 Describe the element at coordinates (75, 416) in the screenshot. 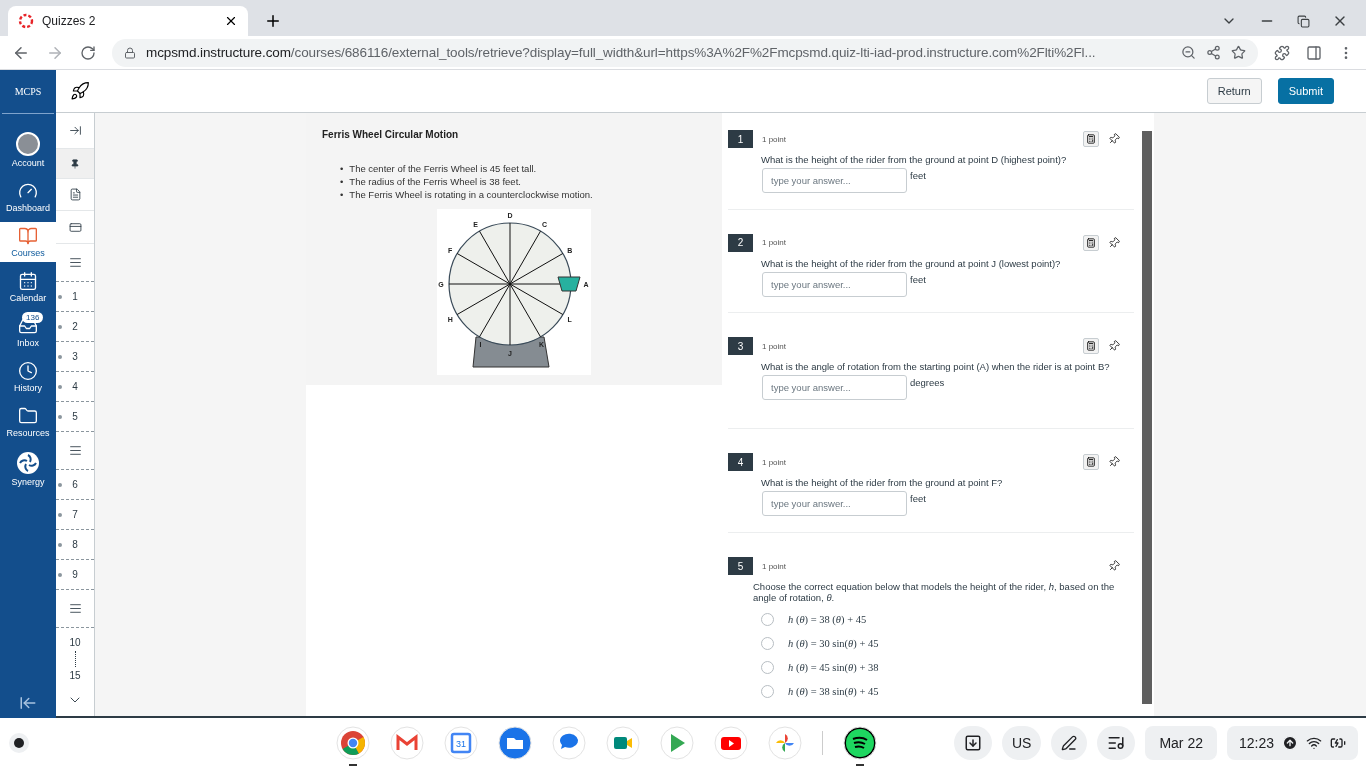

I see `question-link: 5` at that location.